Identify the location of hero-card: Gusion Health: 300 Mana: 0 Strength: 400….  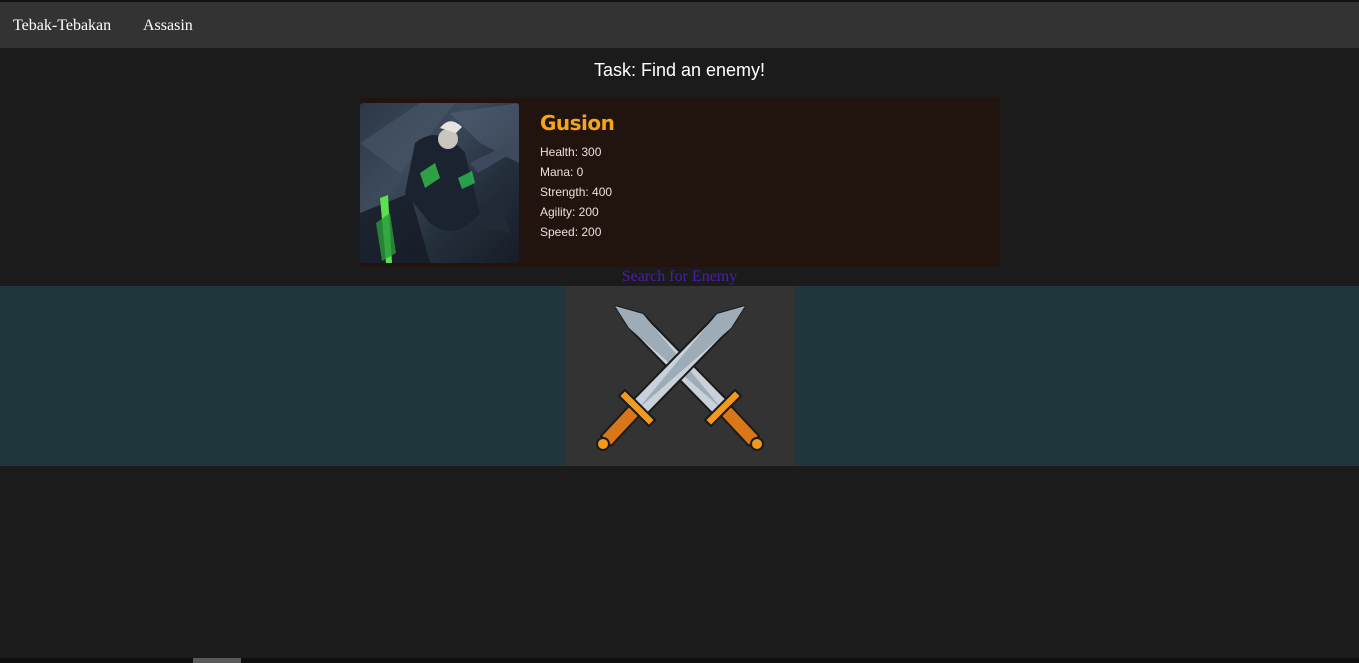
(680, 182).